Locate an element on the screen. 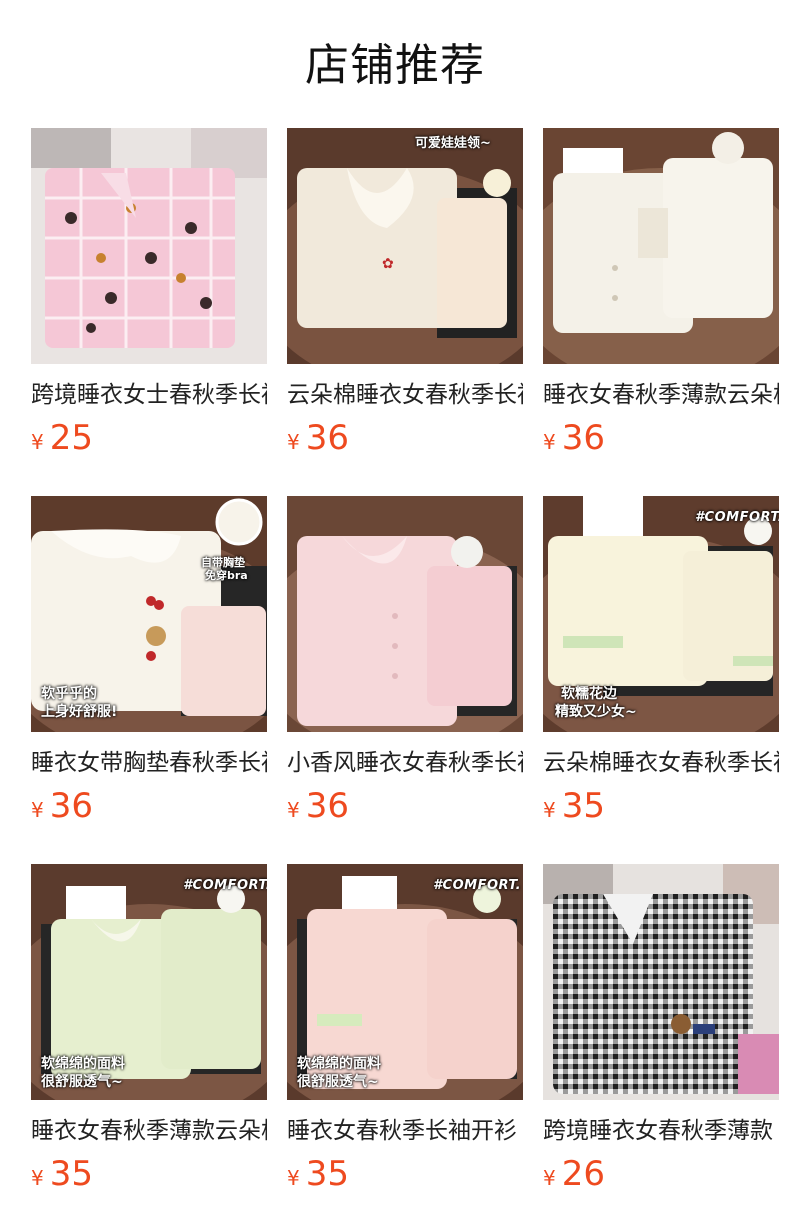  product-card: 自带胸垫 免穿bra 软乎乎的 上身好舒服! 睡衣女带胸垫春秋季长袖 ¥36 is located at coordinates (149, 661).